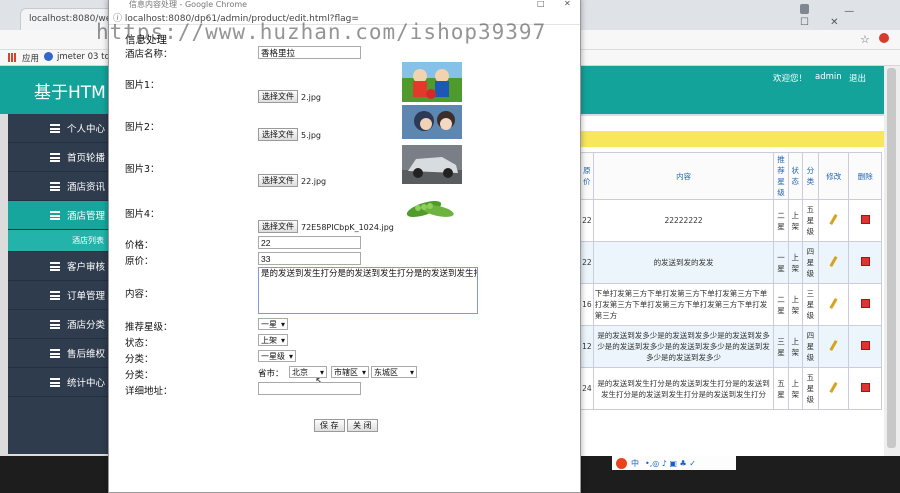 Image resolution: width=900 pixels, height=493 pixels. What do you see at coordinates (86, 187) in the screenshot?
I see `sidebar-item-label: 酒店资讯` at bounding box center [86, 187].